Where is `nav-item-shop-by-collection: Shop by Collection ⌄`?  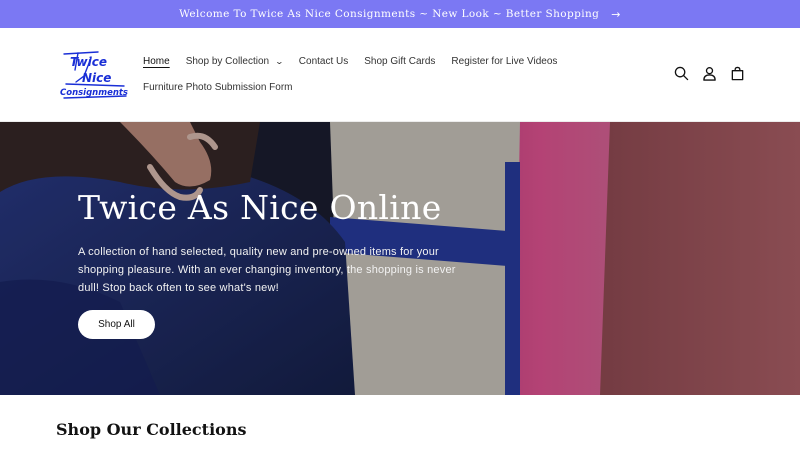 nav-item-shop-by-collection: Shop by Collection ⌄ is located at coordinates (235, 61).